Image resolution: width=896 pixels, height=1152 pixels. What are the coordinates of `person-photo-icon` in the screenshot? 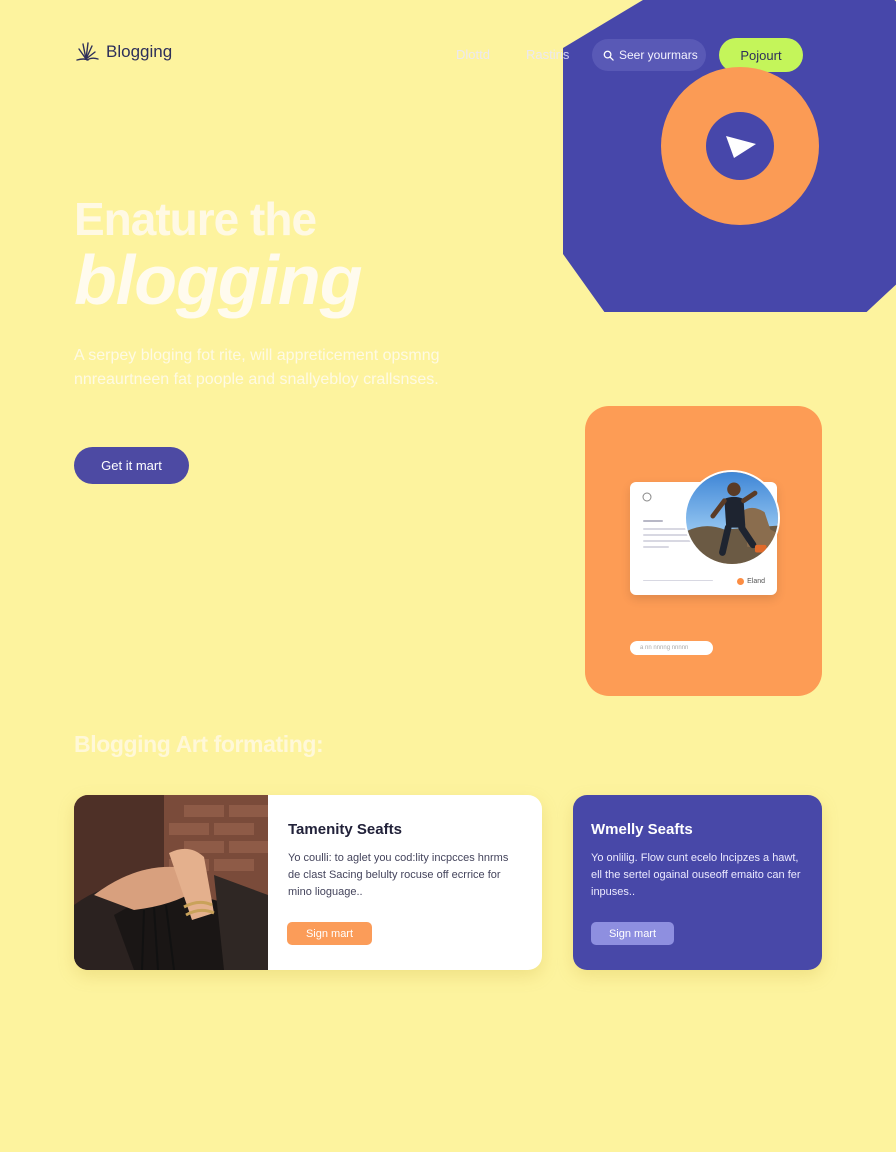 It's located at (732, 518).